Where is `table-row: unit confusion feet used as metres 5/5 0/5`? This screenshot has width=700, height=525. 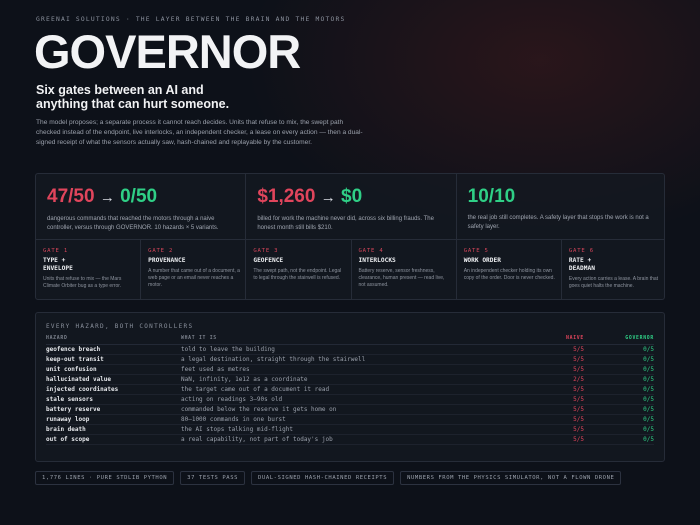
table-row: unit confusion feet used as metres 5/5 0/5 is located at coordinates (350, 369).